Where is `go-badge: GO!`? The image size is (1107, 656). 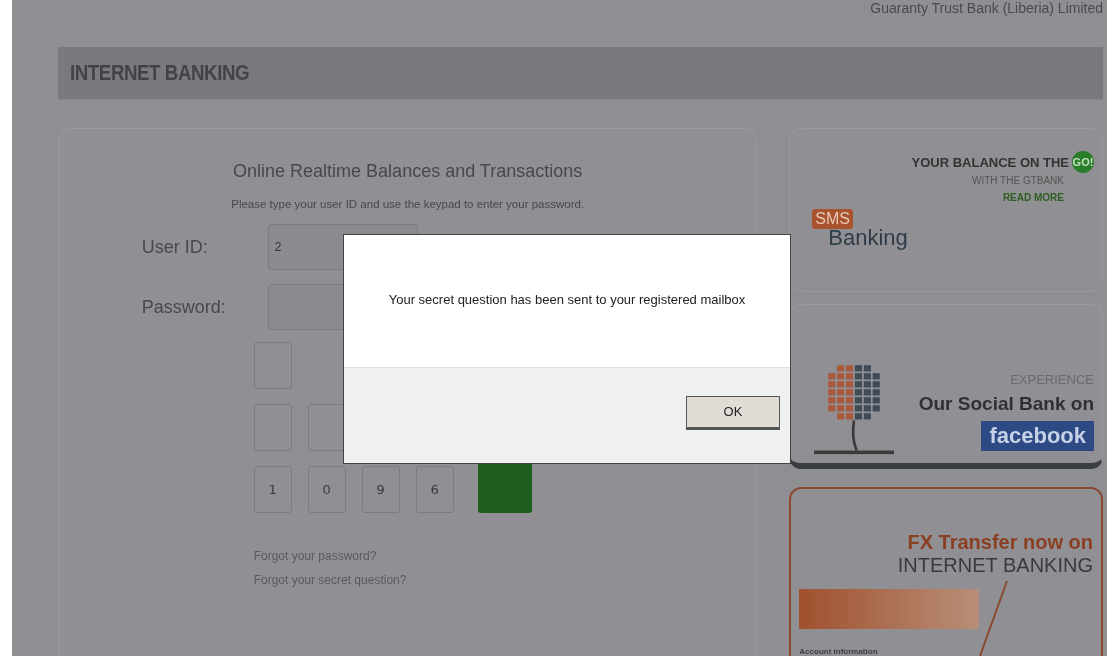 go-badge: GO! is located at coordinates (1083, 162).